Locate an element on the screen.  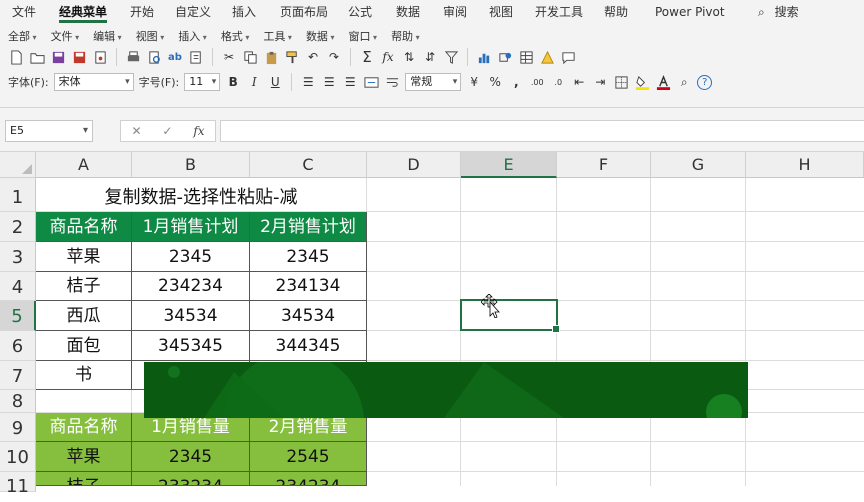
row-header-11: 11 is located at coordinates (18, 484).